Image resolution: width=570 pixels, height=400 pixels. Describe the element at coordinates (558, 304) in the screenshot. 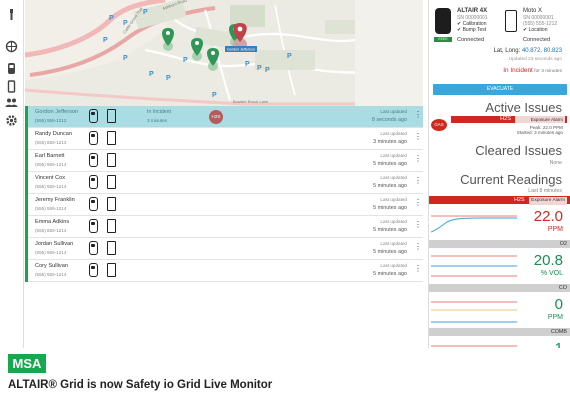

I see `reading-value: 0` at that location.